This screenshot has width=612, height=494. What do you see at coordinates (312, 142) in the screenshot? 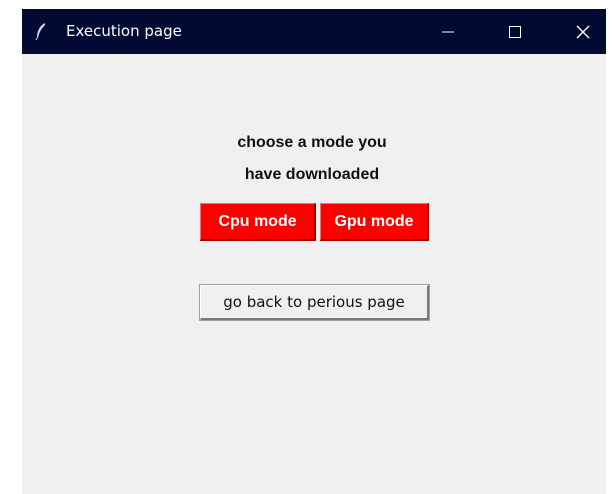
I see `prompt-text-line1: choose a mode you` at bounding box center [312, 142].